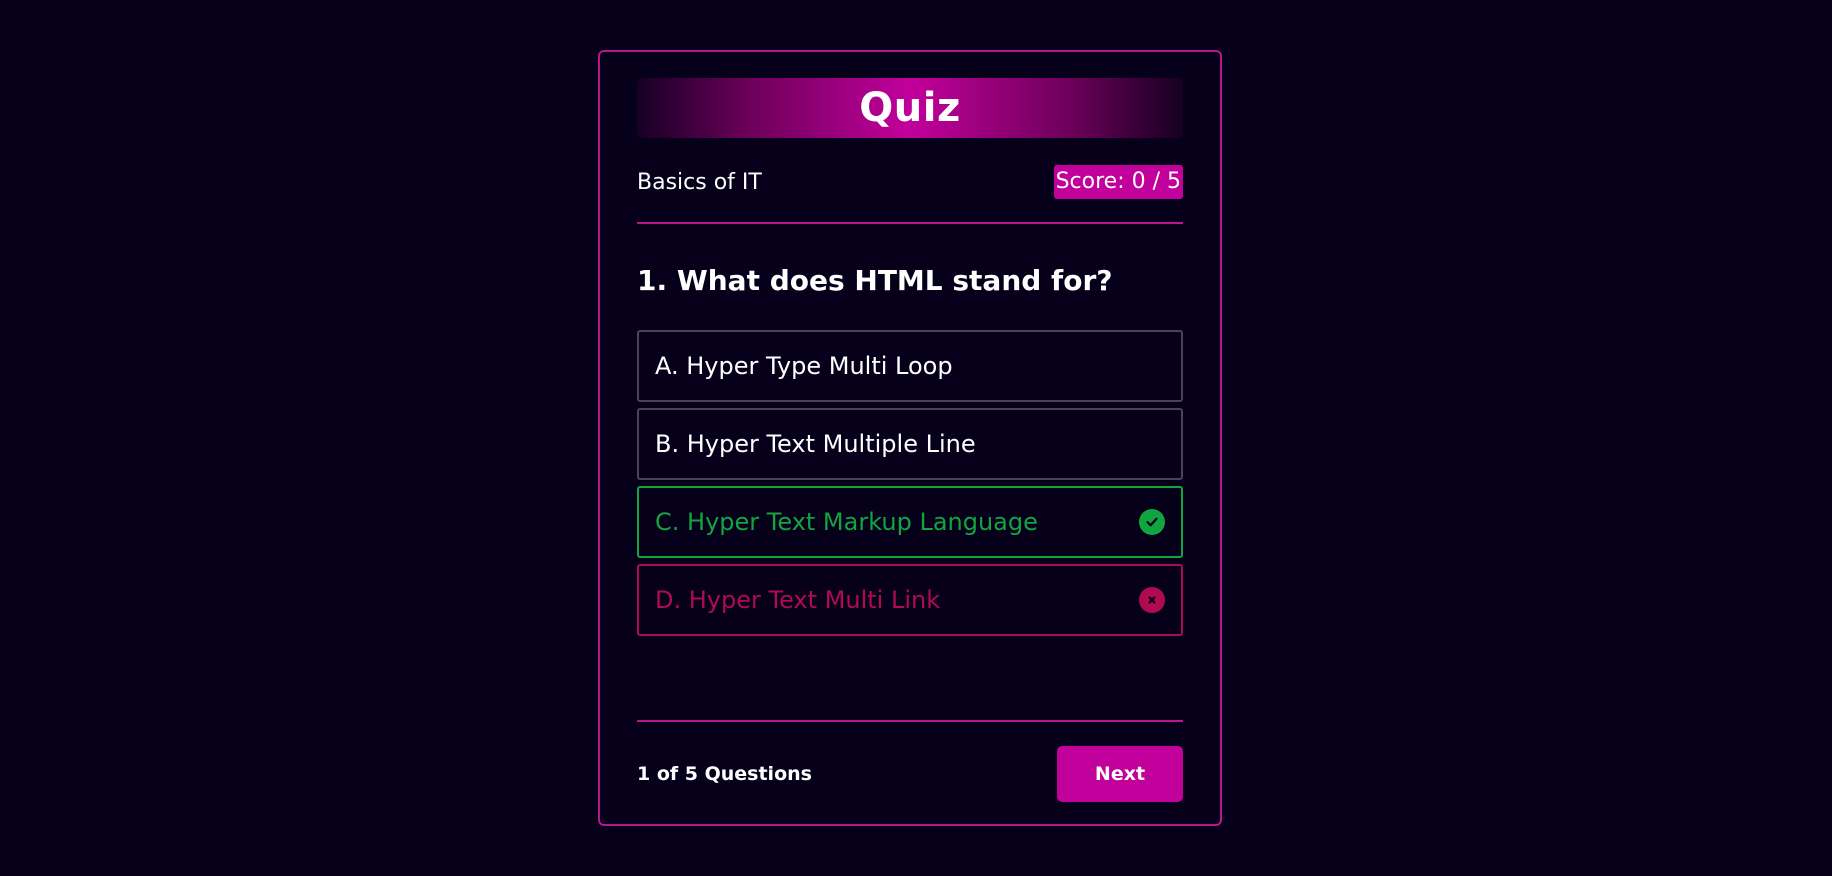  I want to click on option-b-label: B. Hyper Text Multiple Line, so click(815, 444).